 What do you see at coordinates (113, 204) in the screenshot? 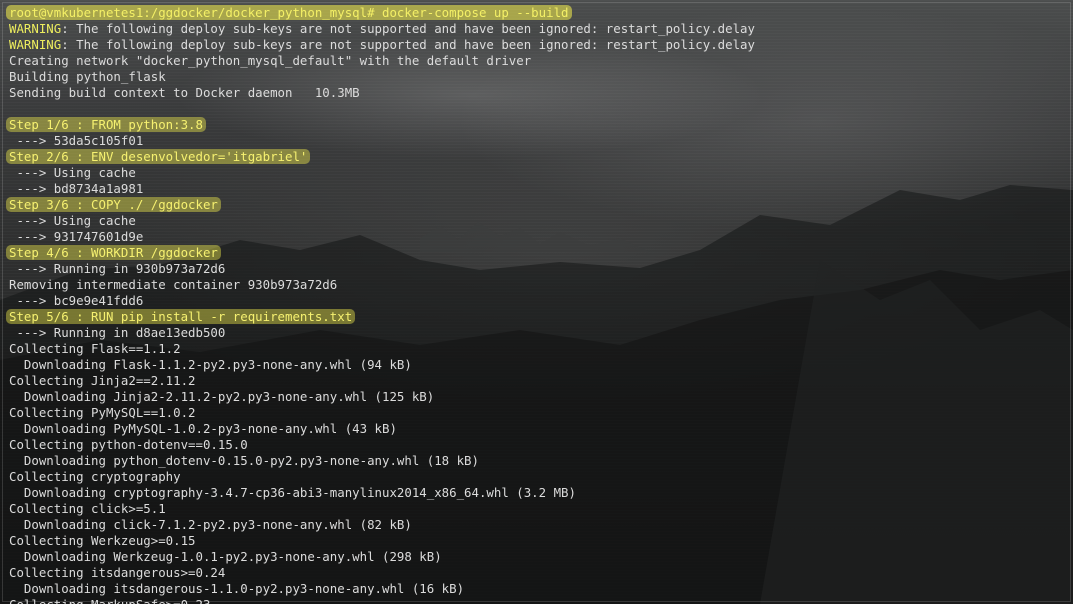
I see `build-step-line: Step 3/6 : COPY ./ /ggdocker` at bounding box center [113, 204].